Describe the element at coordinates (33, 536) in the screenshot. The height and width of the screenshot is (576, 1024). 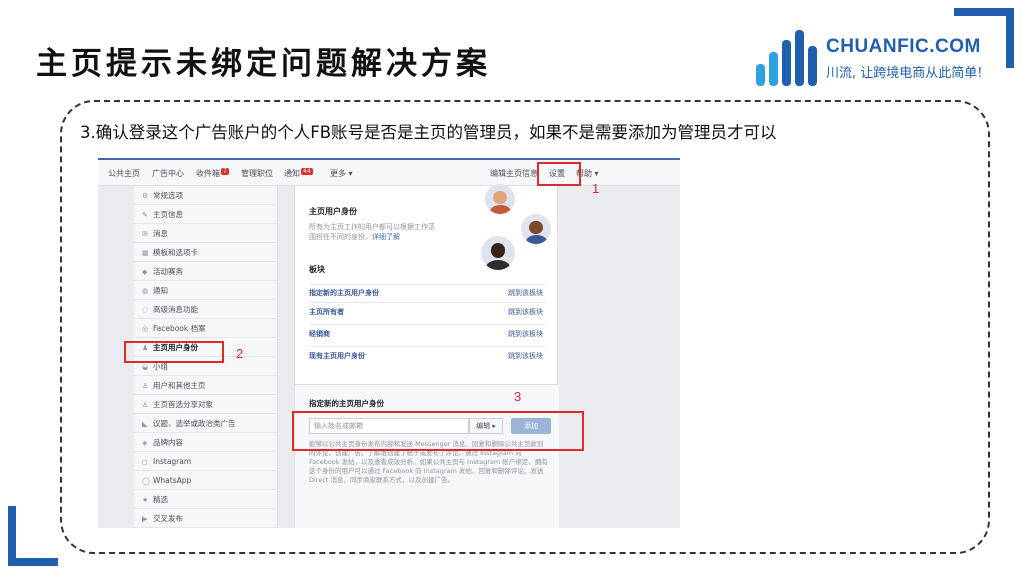
I see `corner-decoration-bottom-left` at that location.